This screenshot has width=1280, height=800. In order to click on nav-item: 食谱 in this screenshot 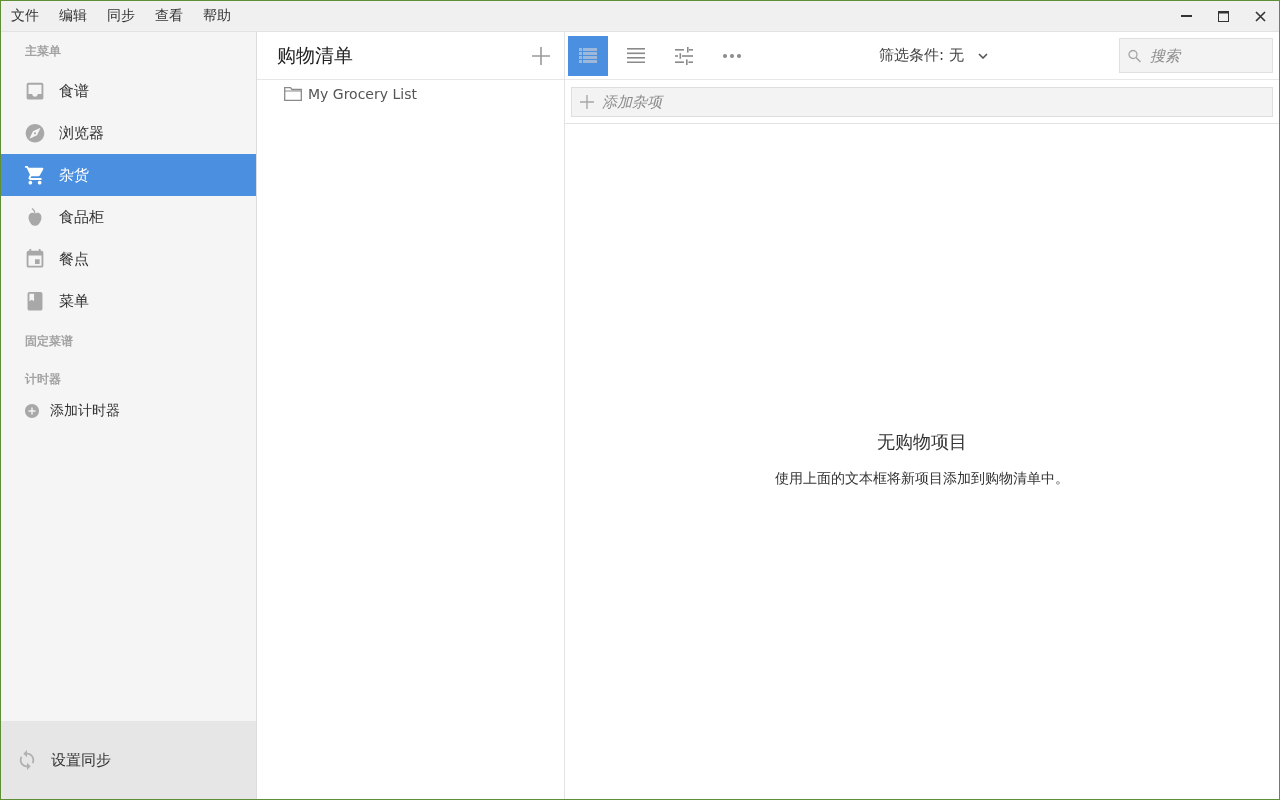, I will do `click(128, 91)`.